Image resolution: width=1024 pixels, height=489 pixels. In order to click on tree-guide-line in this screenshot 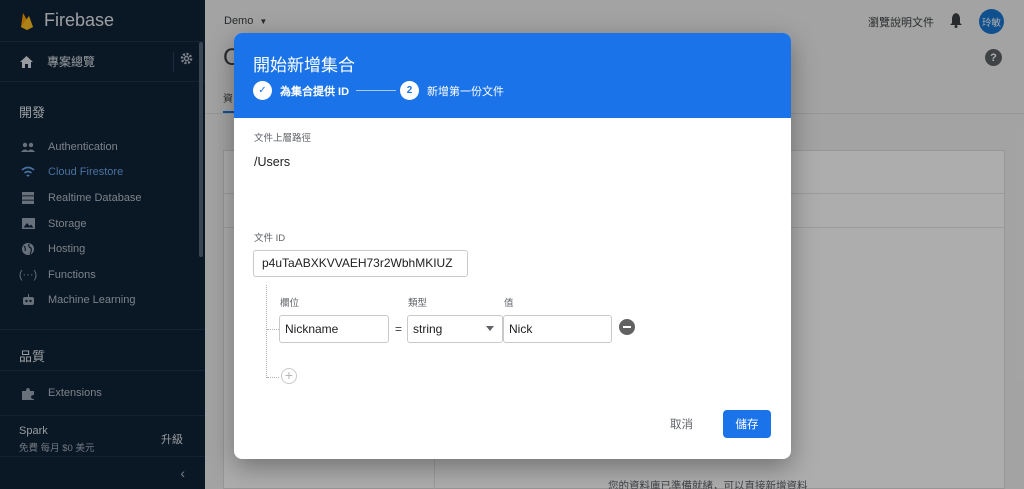, I will do `click(266, 331)`.